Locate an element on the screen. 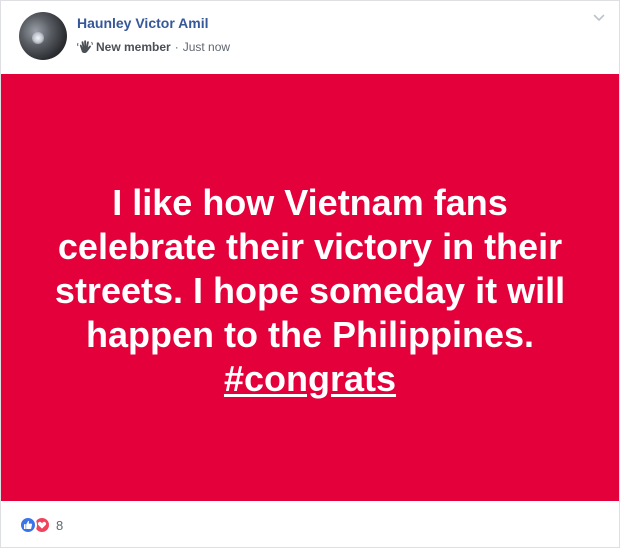 Image resolution: width=620 pixels, height=548 pixels. post-footer: 8 is located at coordinates (310, 524).